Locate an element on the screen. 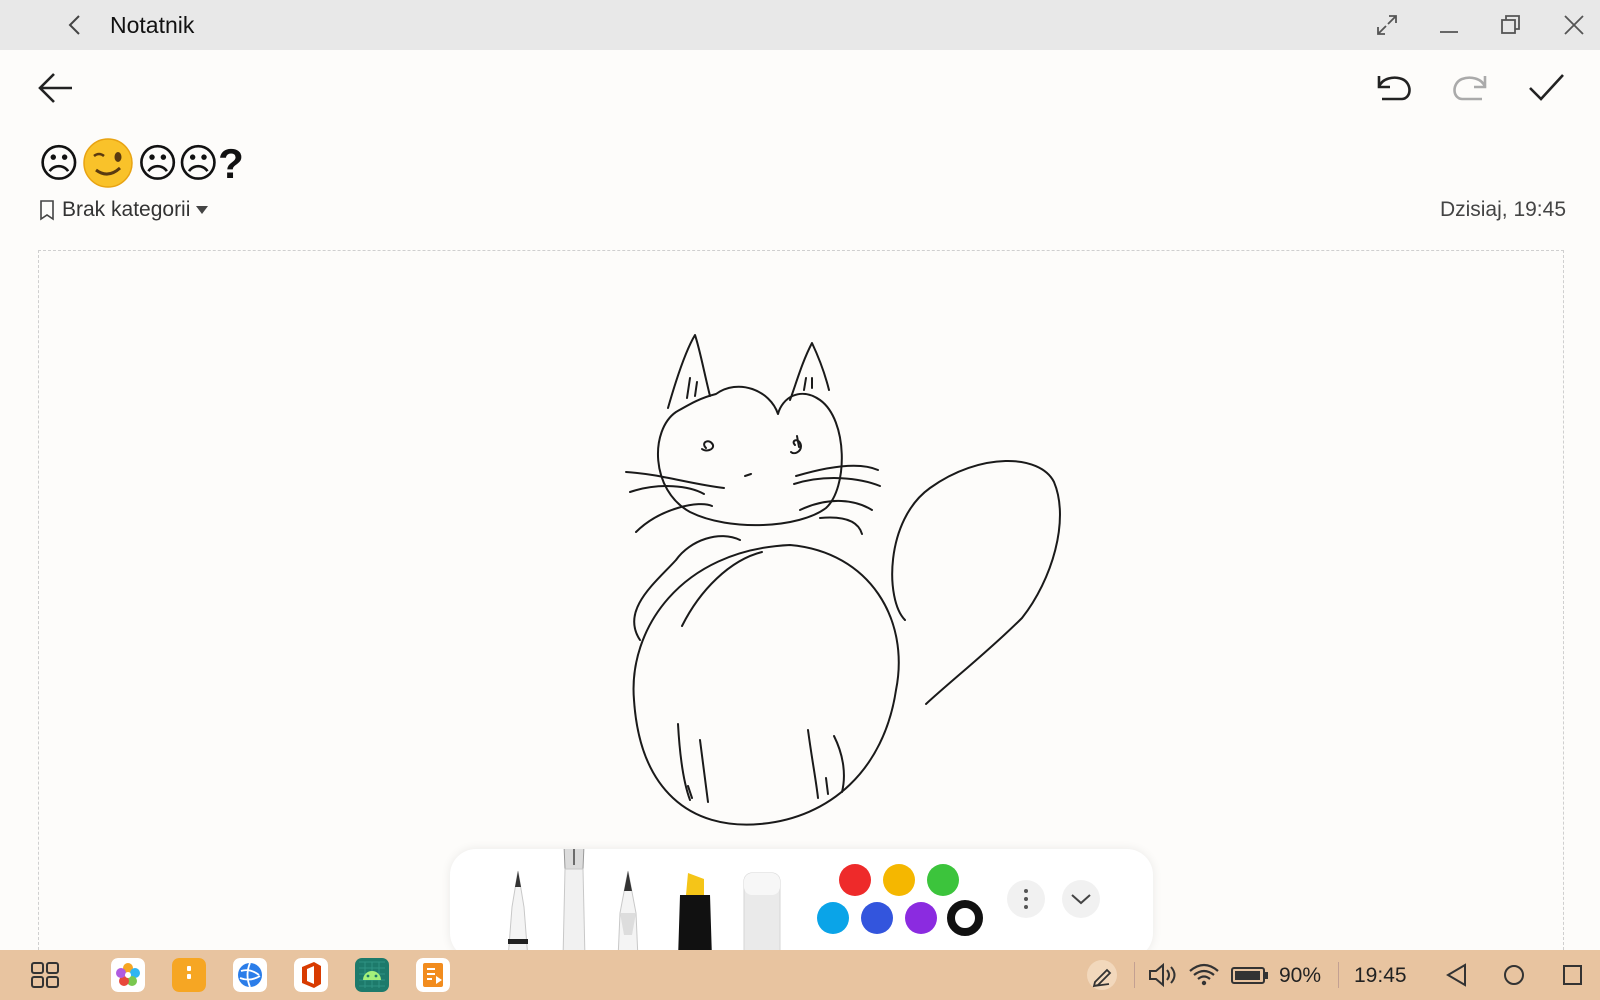  back-arrow-icon is located at coordinates (56, 88).